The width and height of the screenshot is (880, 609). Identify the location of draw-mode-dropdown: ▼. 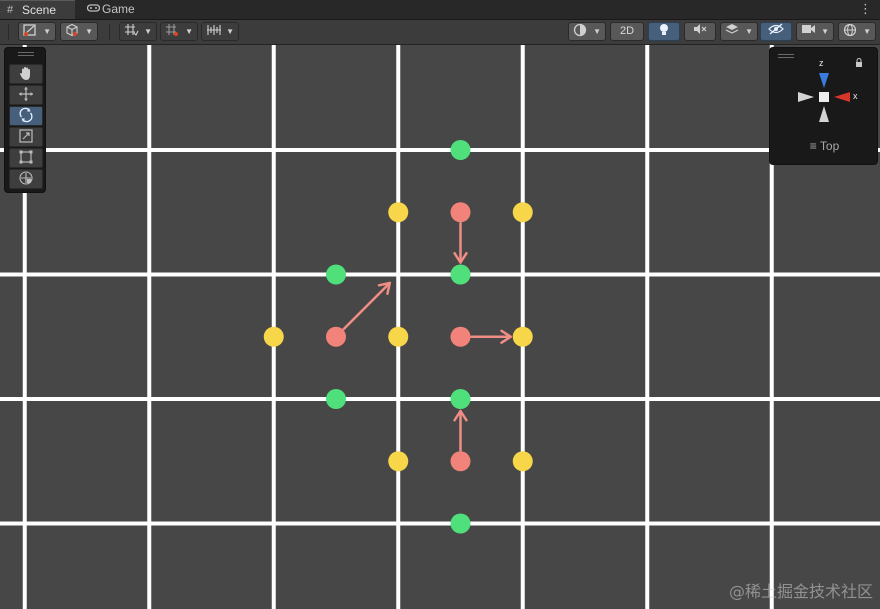
(37, 31).